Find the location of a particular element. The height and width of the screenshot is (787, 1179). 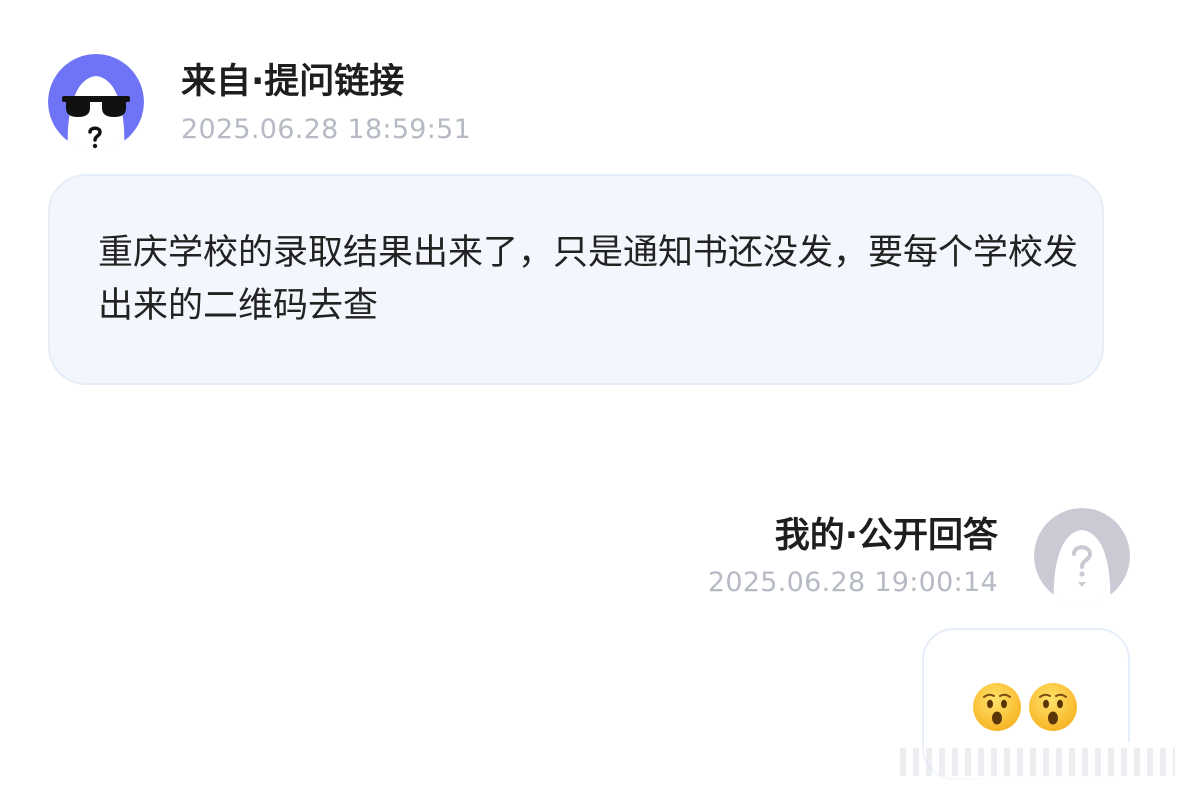

watermark-pattern is located at coordinates (1037, 762).